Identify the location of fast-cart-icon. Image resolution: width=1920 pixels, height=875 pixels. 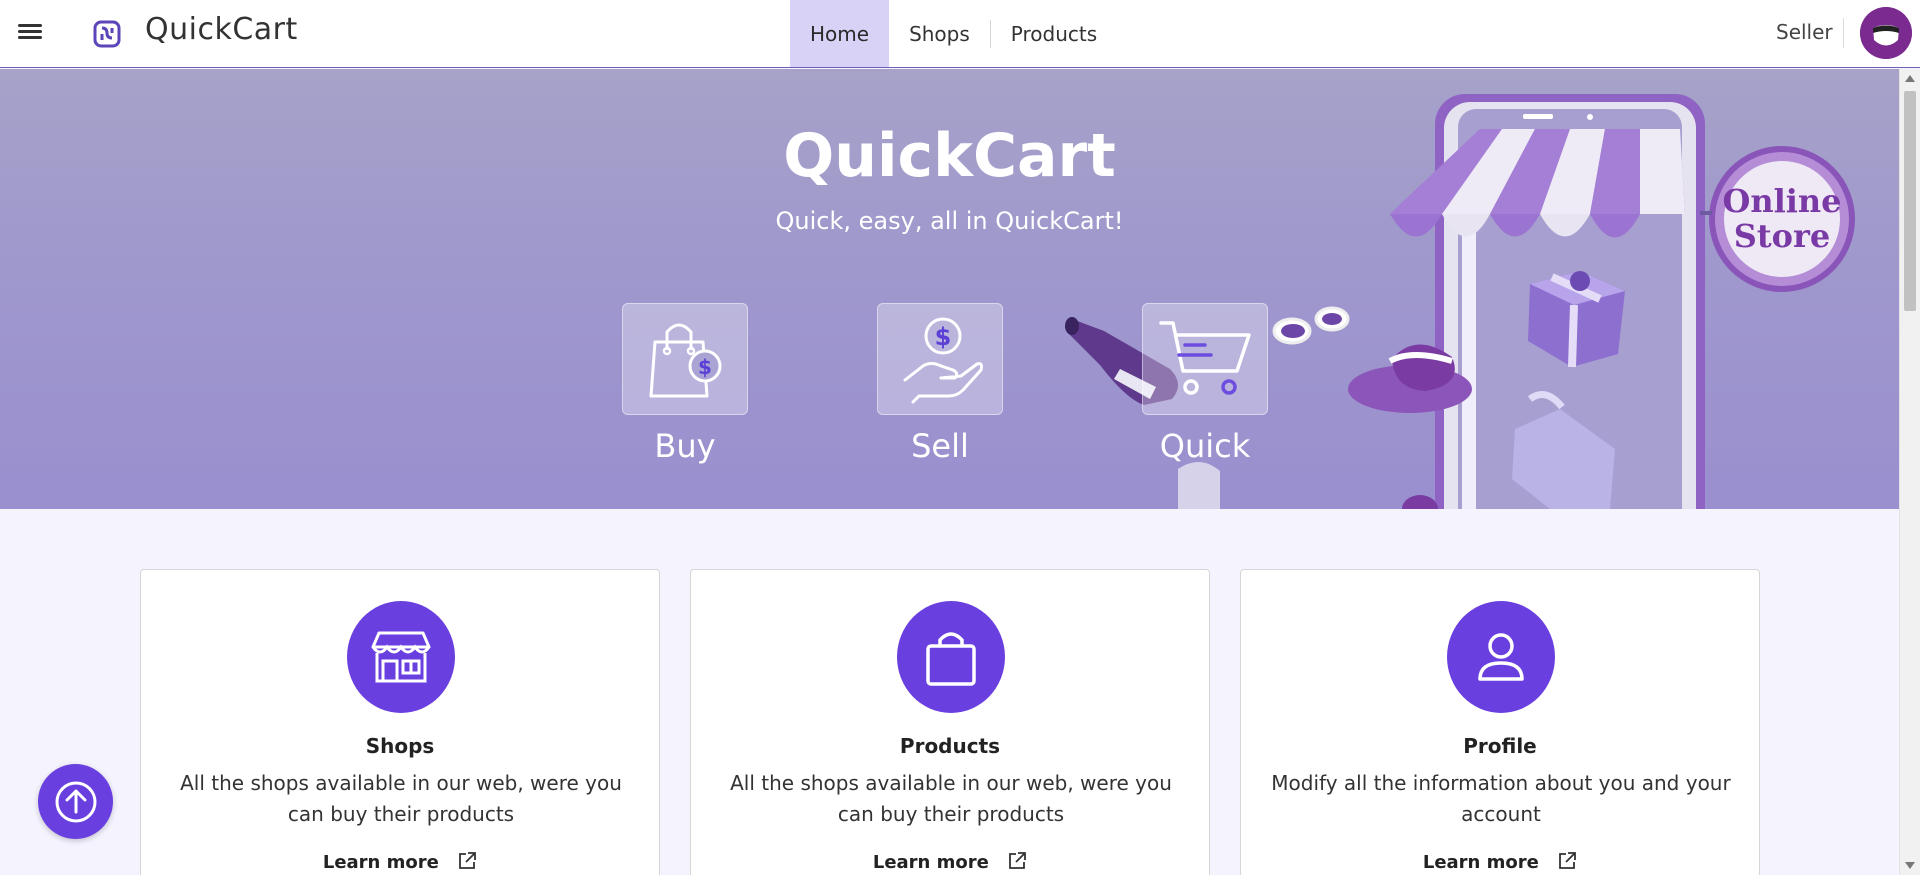
(1205, 358).